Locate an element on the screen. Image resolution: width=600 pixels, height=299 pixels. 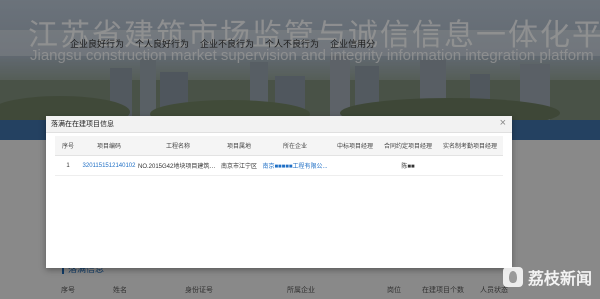
project-code-link: 3201151512140102 is located at coordinates (109, 166).